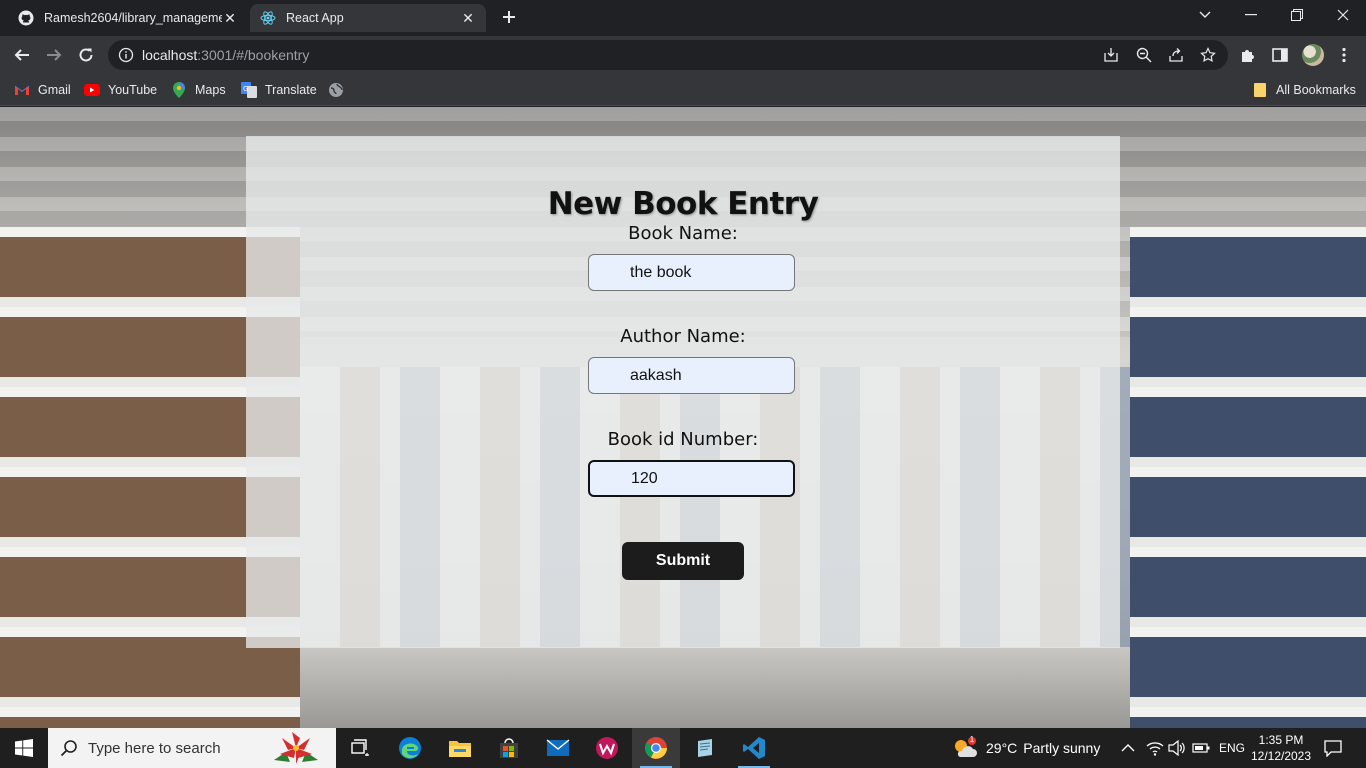 This screenshot has width=1366, height=768. Describe the element at coordinates (656, 748) in the screenshot. I see `taskbar-chrome` at that location.